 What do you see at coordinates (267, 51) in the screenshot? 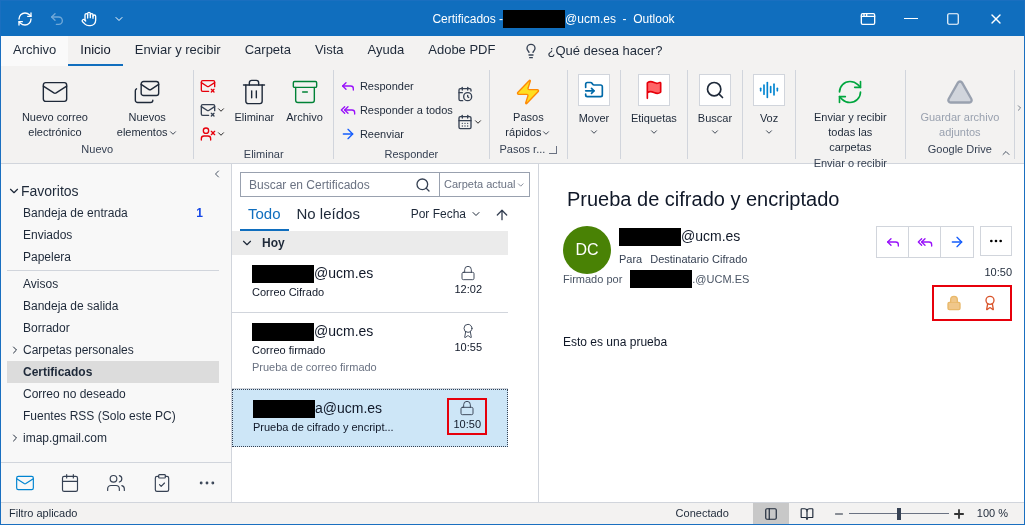
I see `ribbon-tab: Carpeta` at bounding box center [267, 51].